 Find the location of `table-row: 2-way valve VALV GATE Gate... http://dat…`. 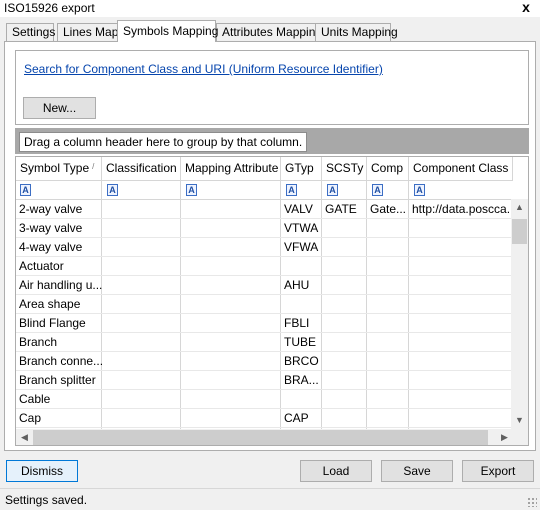

table-row: 2-way valve VALV GATE Gate... http://dat… is located at coordinates (264, 209).